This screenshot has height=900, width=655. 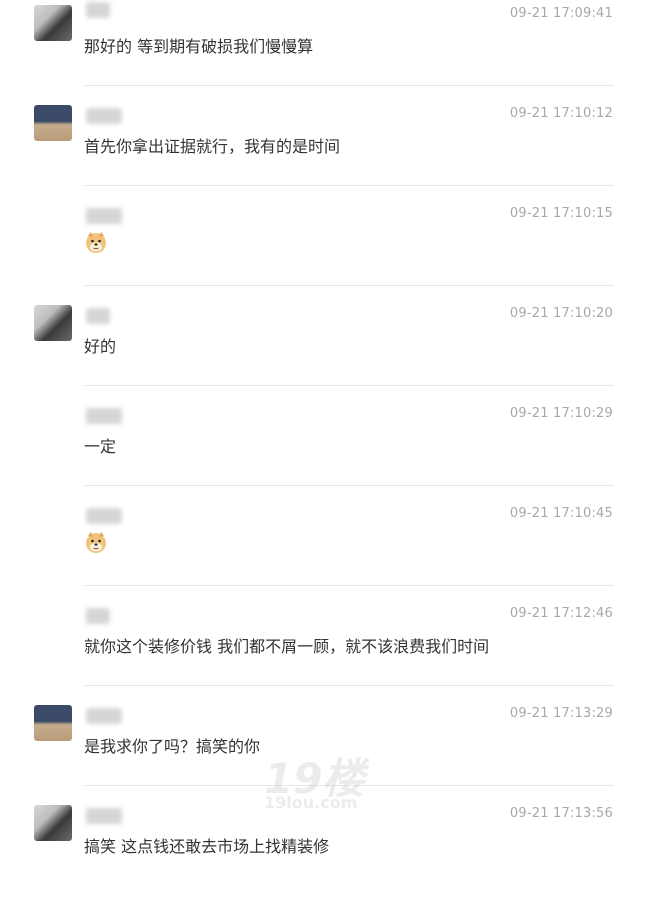 I want to click on message-timestamp: 09-21 17:10:12, so click(x=561, y=113).